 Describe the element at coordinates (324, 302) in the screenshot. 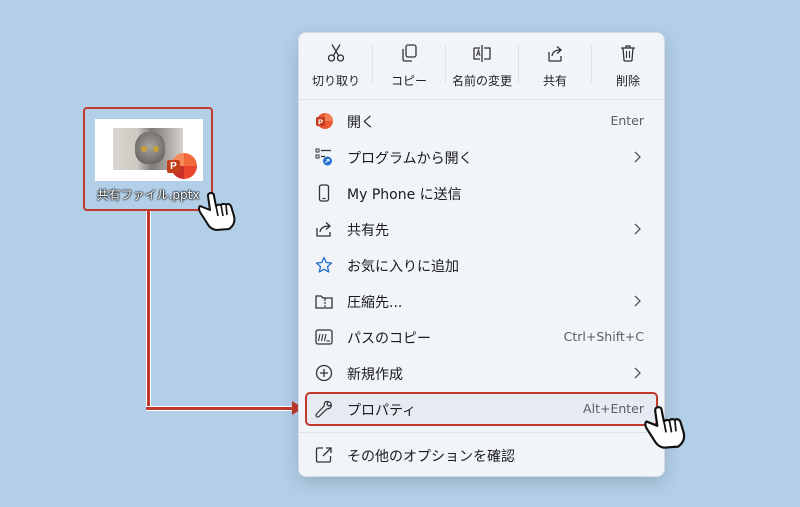

I see `zip-folder-icon` at that location.